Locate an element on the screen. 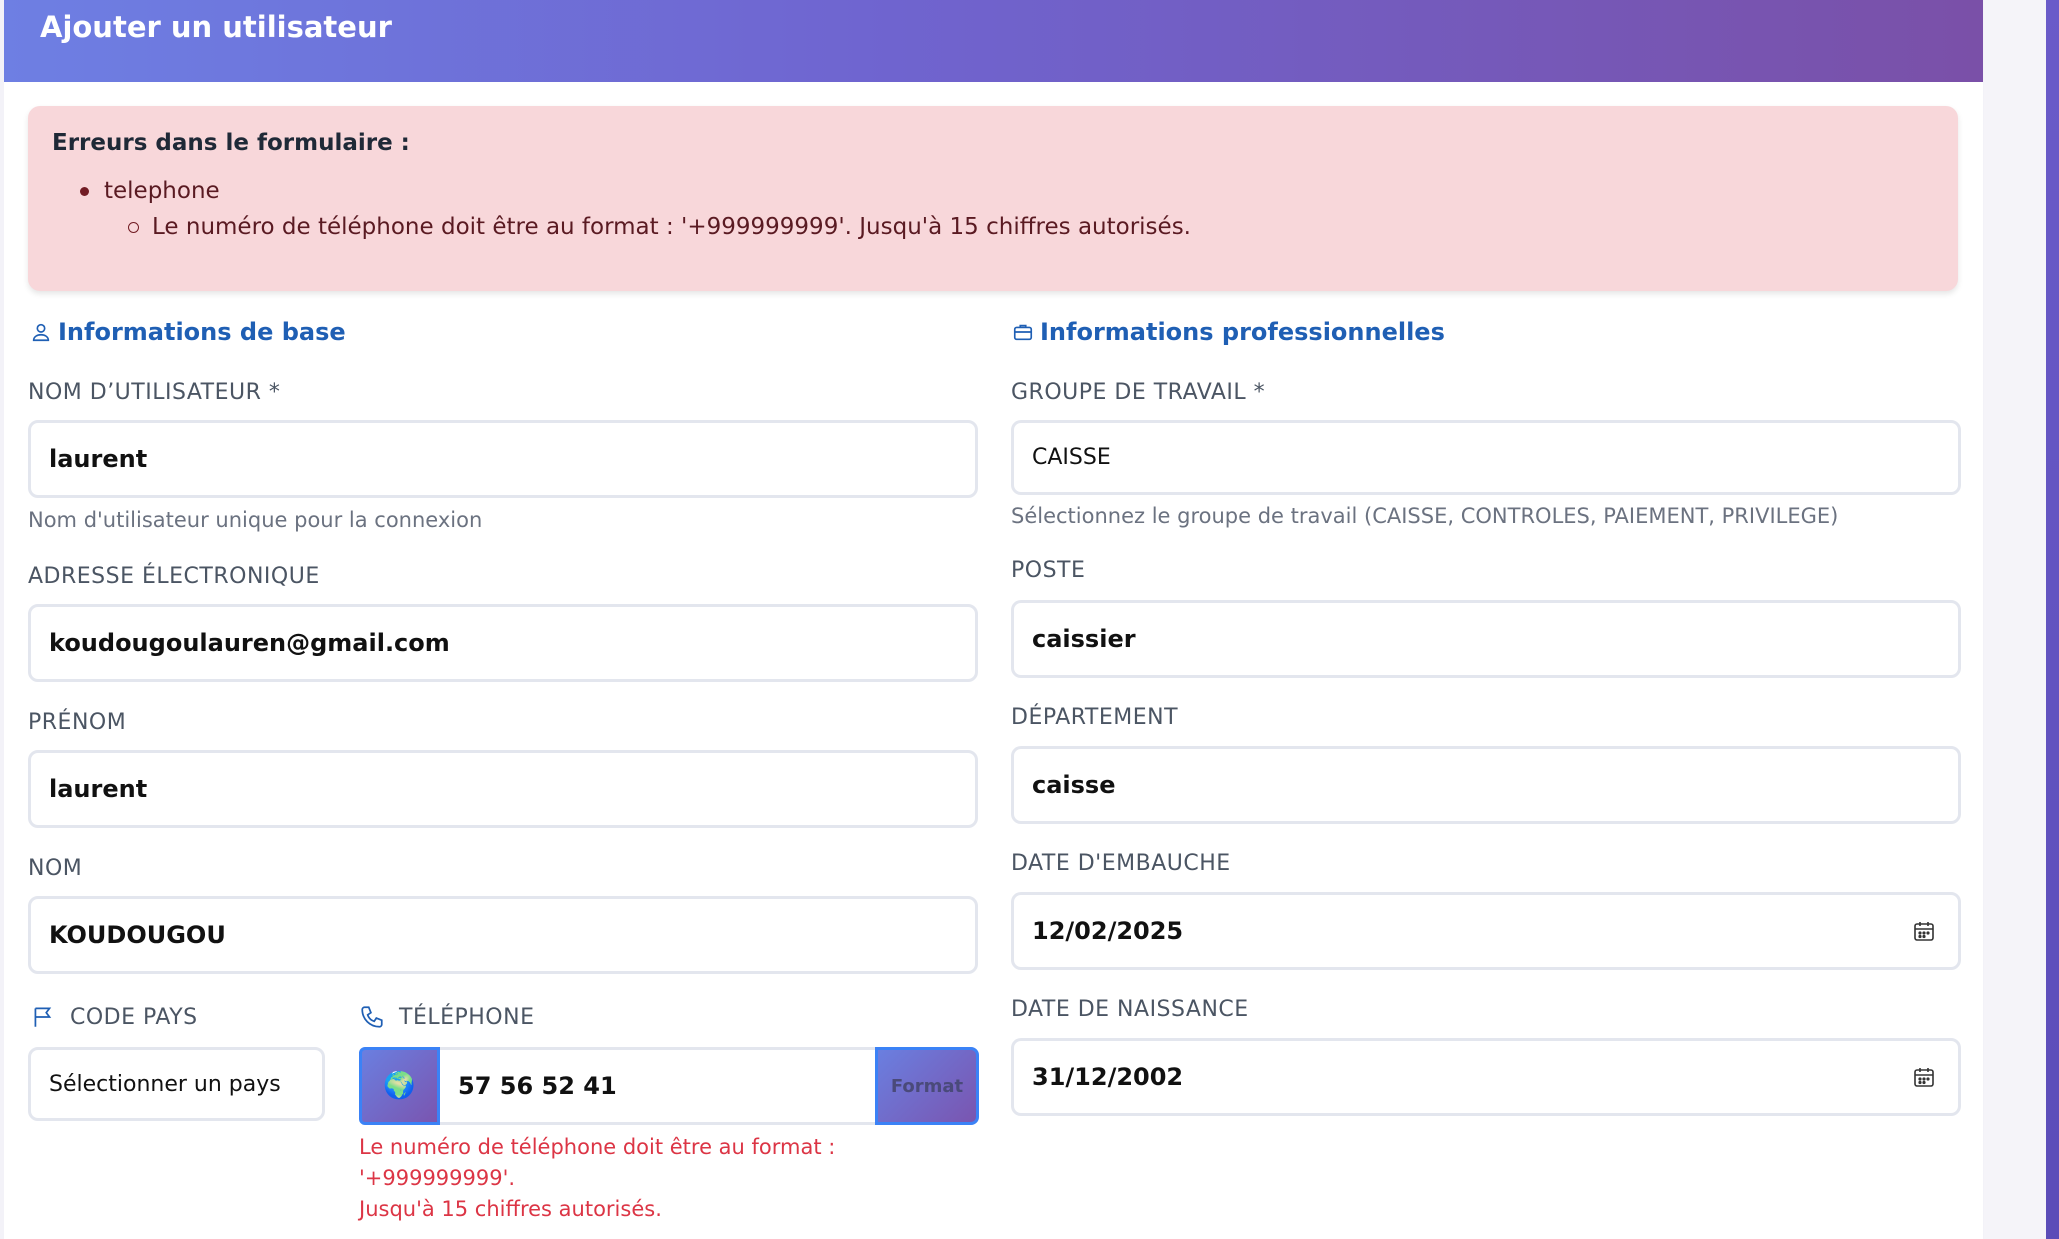 Image resolution: width=2059 pixels, height=1239 pixels. first-name-label: PRÉNOM is located at coordinates (77, 722).